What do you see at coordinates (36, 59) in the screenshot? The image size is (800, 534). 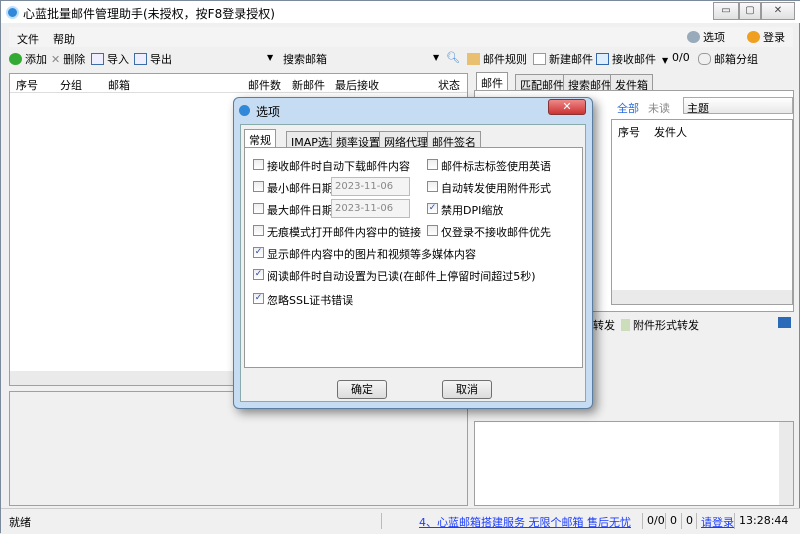 I see `add-label: 添加` at bounding box center [36, 59].